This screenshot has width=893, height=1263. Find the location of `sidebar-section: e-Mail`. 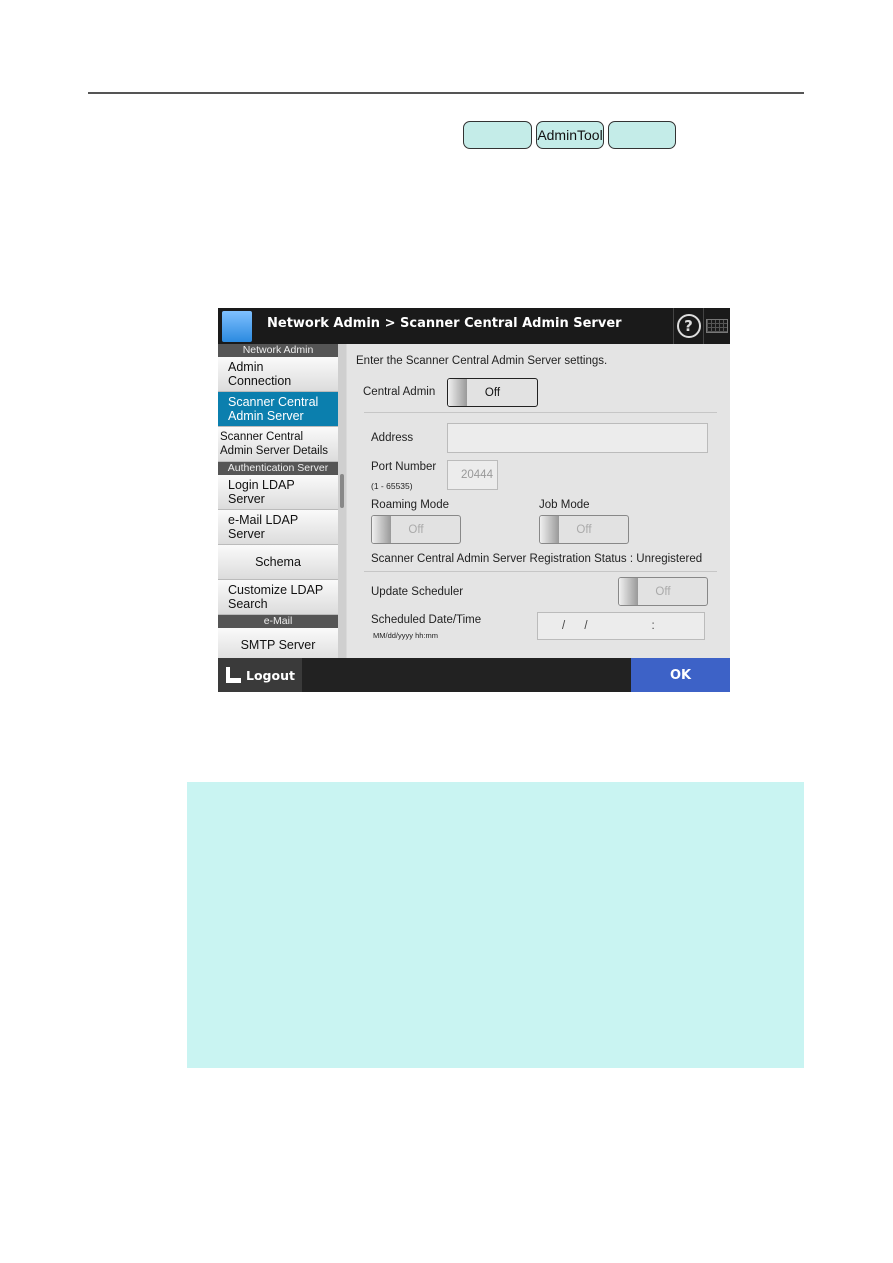

sidebar-section: e-Mail is located at coordinates (278, 621).